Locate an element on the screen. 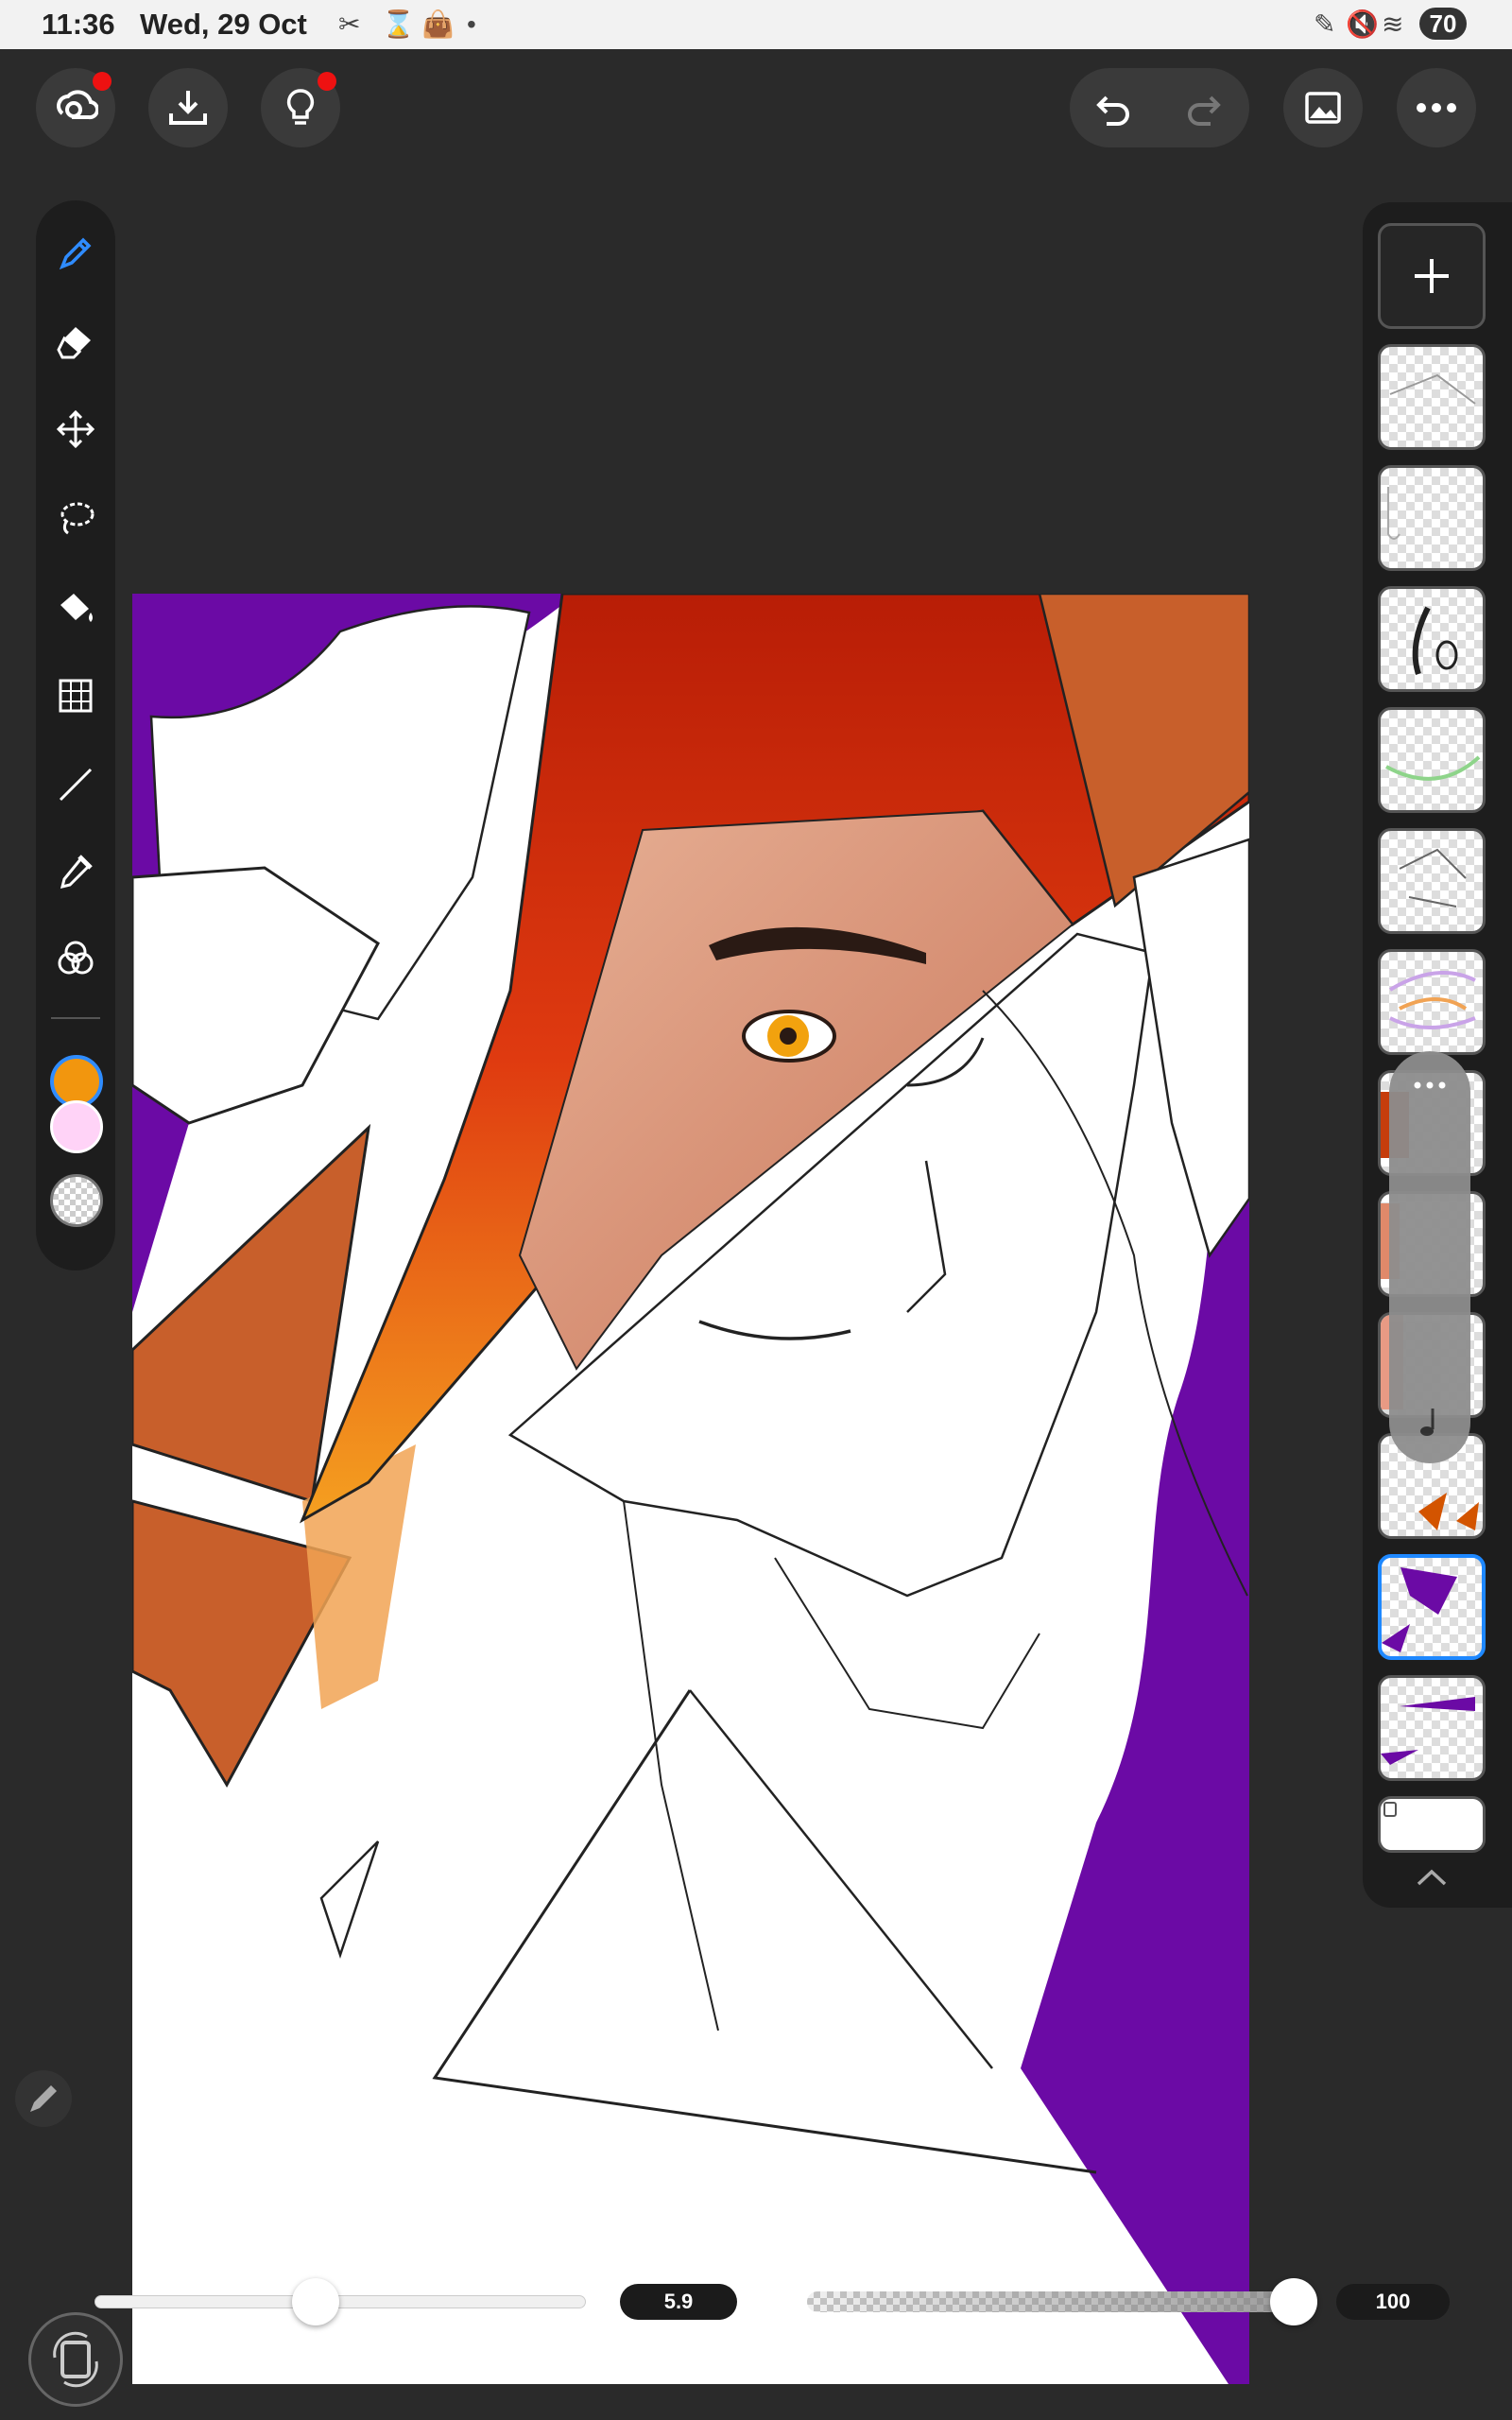 The width and height of the screenshot is (1512, 2420). timer-icon: ⌛ is located at coordinates (398, 24).